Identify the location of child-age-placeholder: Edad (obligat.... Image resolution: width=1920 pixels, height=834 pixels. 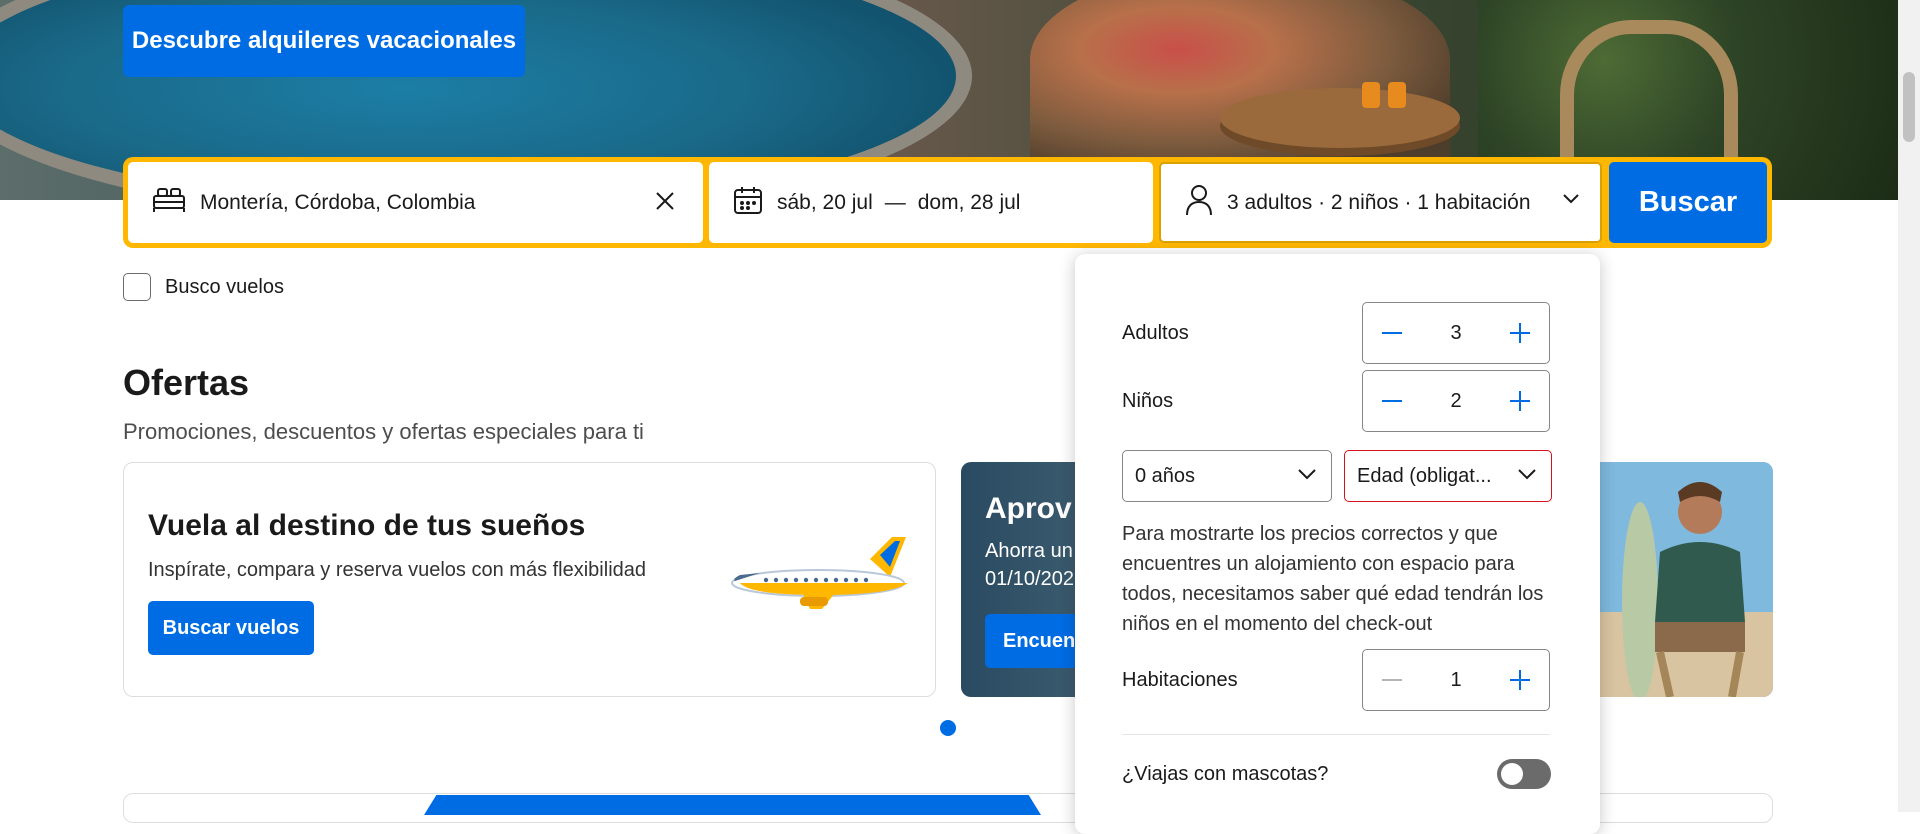
(1424, 475).